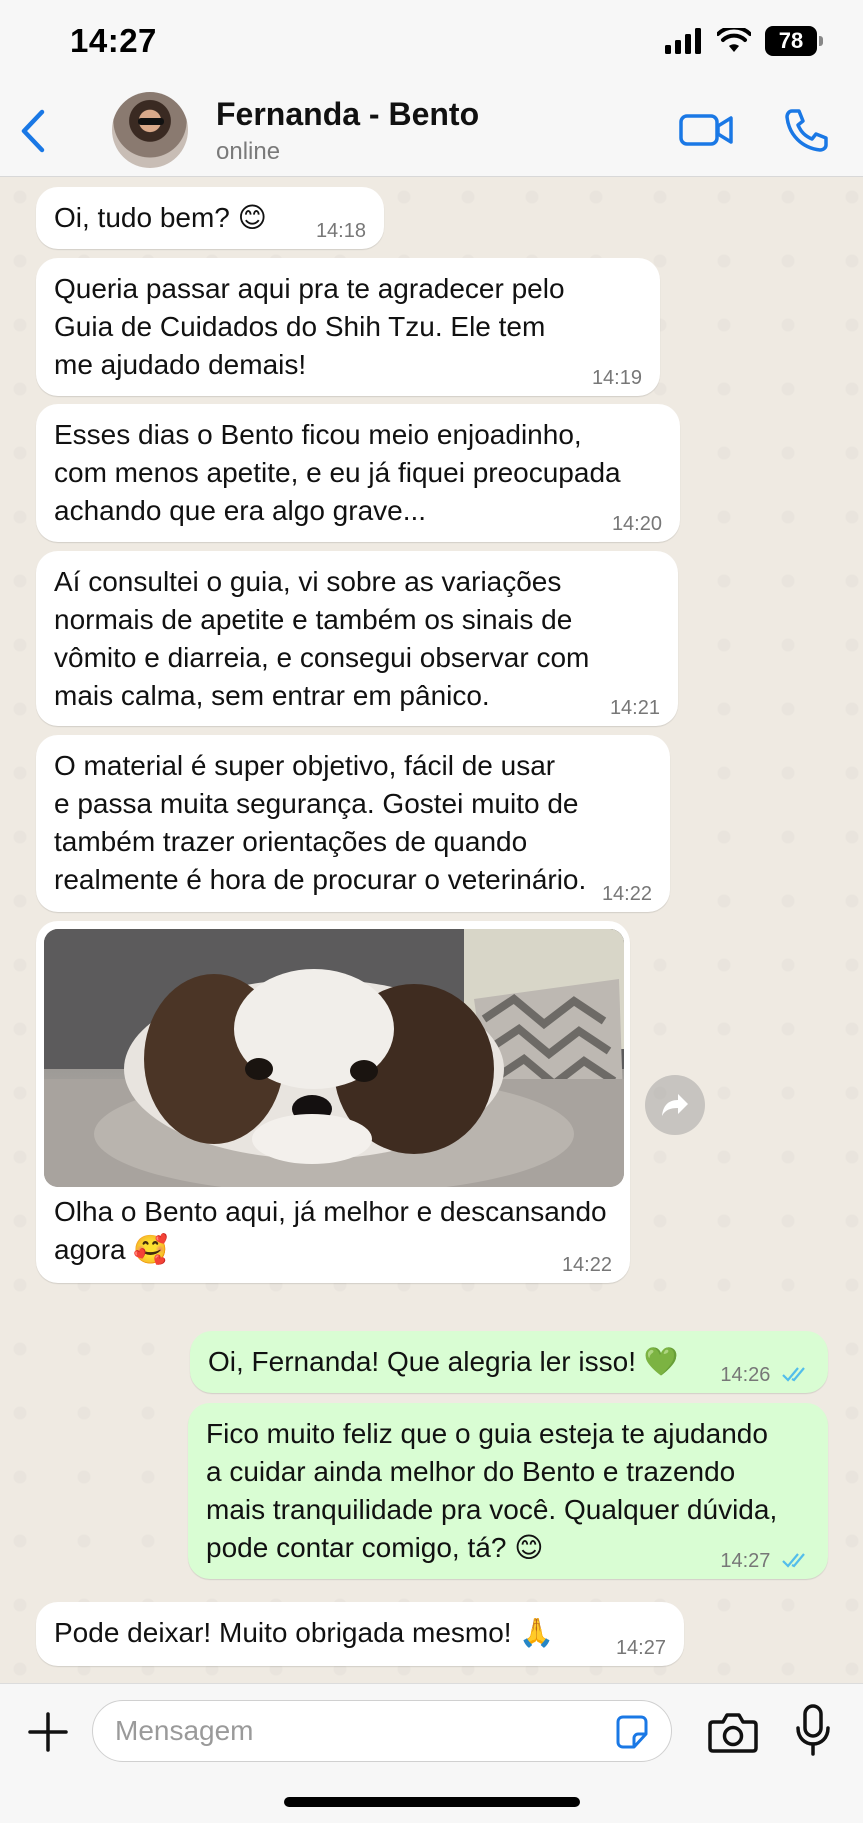 The height and width of the screenshot is (1823, 863). I want to click on chat-header: Fernanda - Bento online, so click(431, 132).